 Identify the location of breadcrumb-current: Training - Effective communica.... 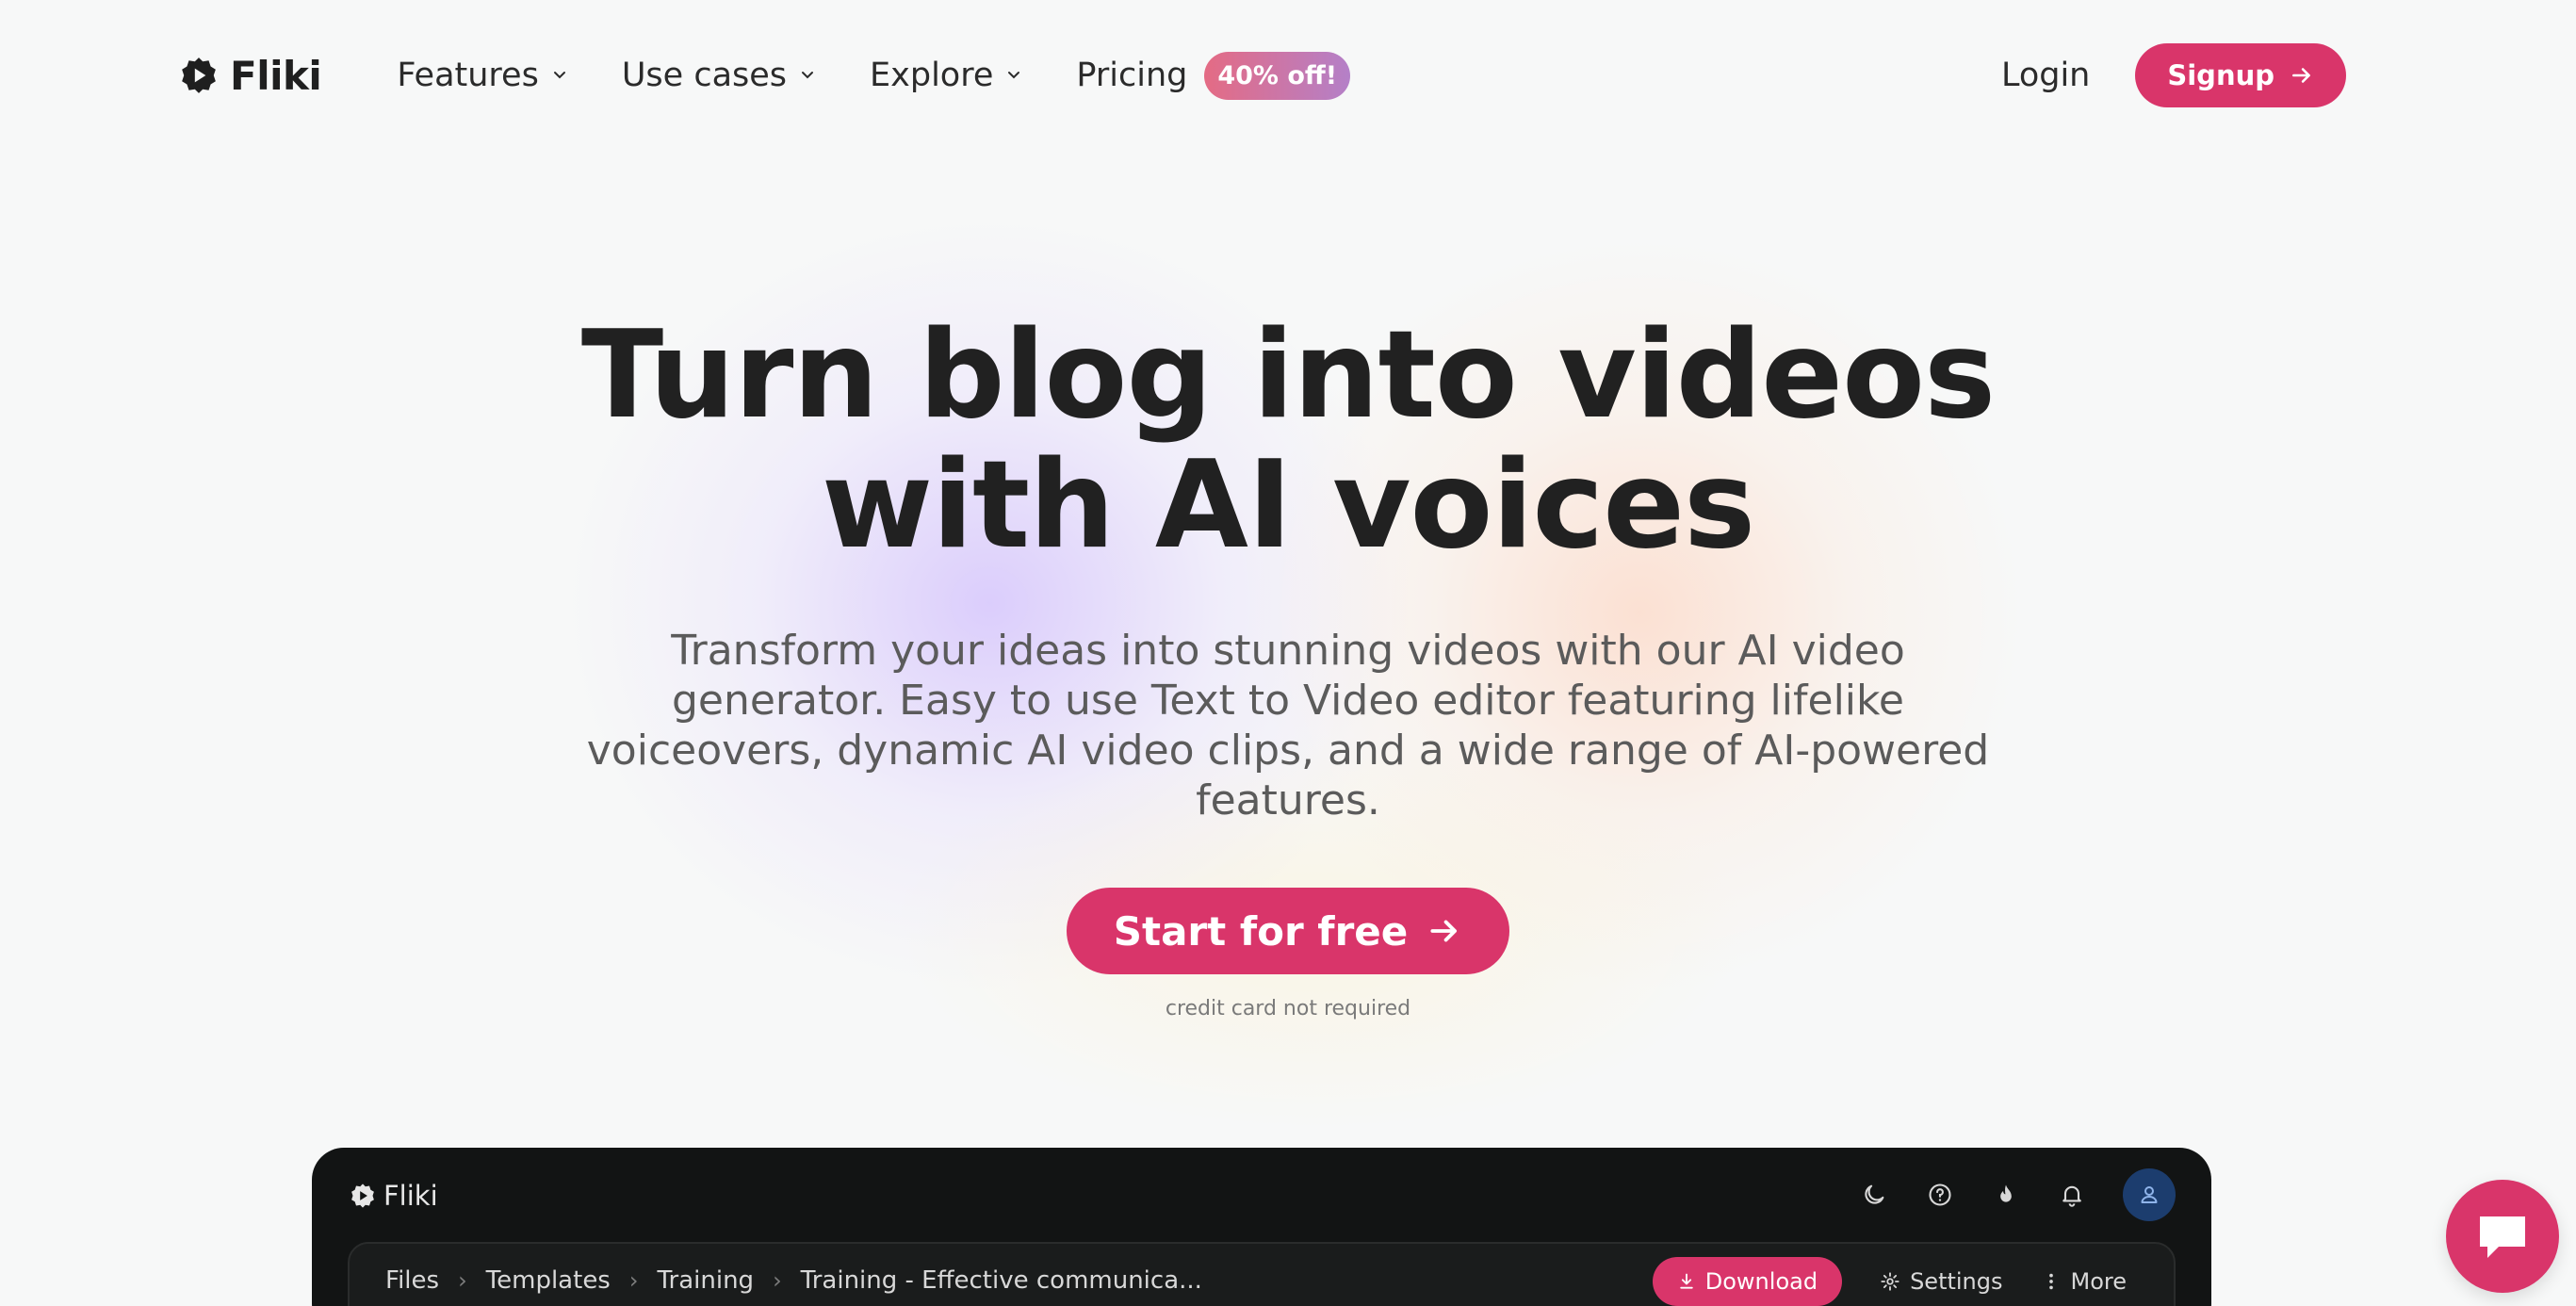
(1001, 1280).